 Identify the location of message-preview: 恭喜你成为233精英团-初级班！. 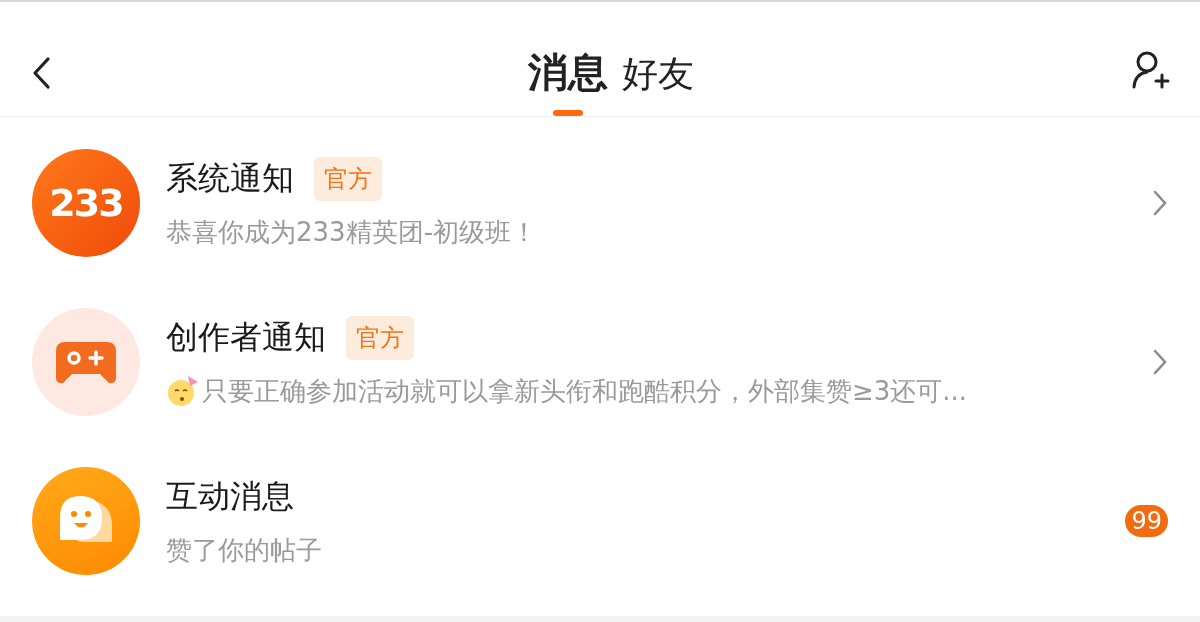
(351, 232).